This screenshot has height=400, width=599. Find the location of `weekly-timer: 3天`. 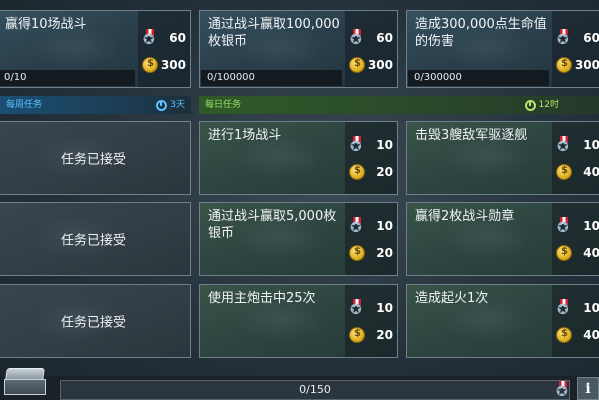

weekly-timer: 3天 is located at coordinates (170, 105).